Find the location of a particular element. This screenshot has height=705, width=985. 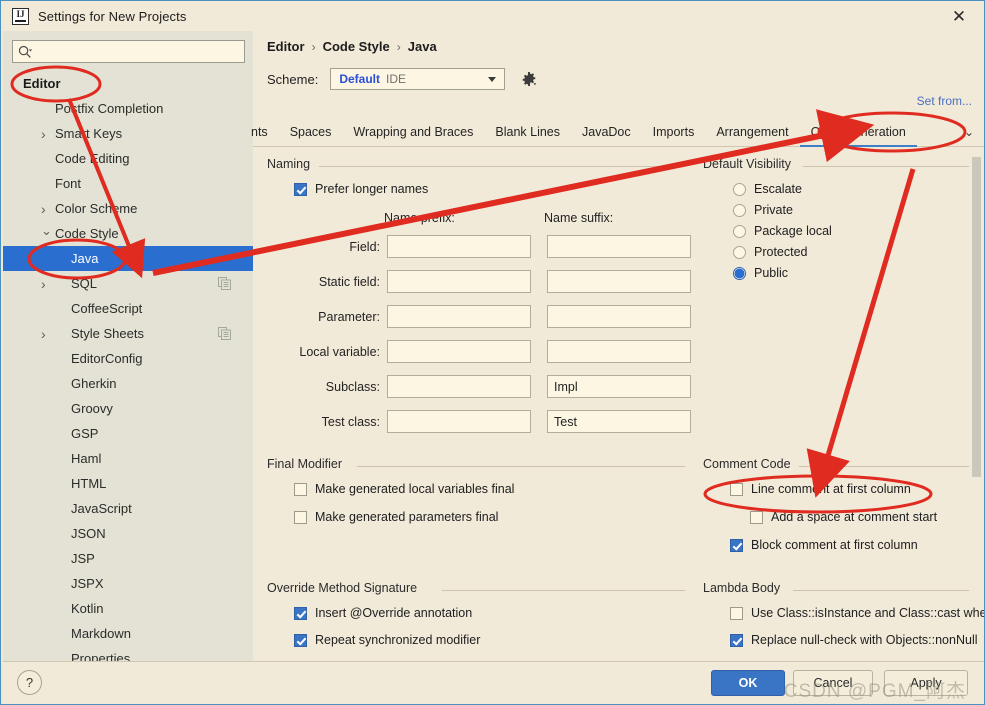

sidebar-item-sql: SQL is located at coordinates (128, 283).